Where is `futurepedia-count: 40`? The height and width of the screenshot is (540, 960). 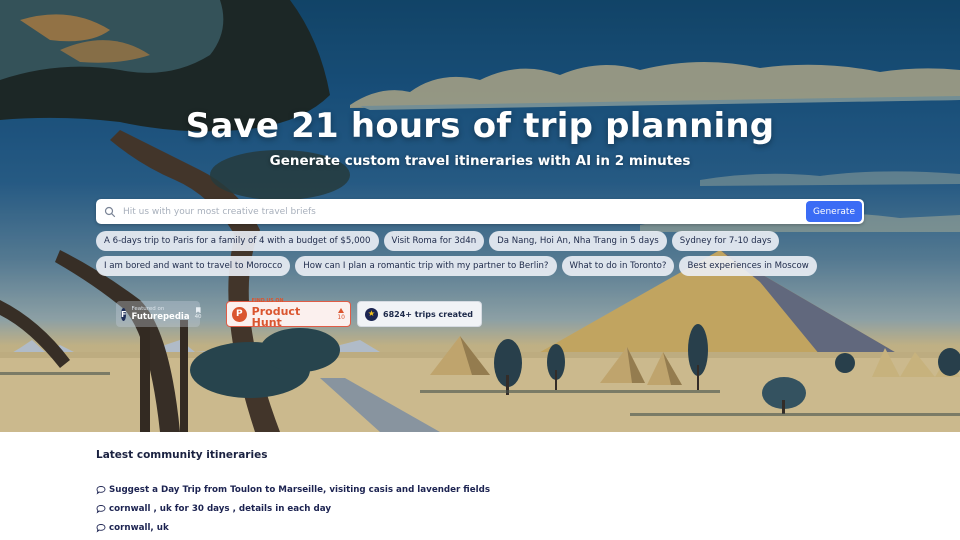 futurepedia-count: 40 is located at coordinates (198, 317).